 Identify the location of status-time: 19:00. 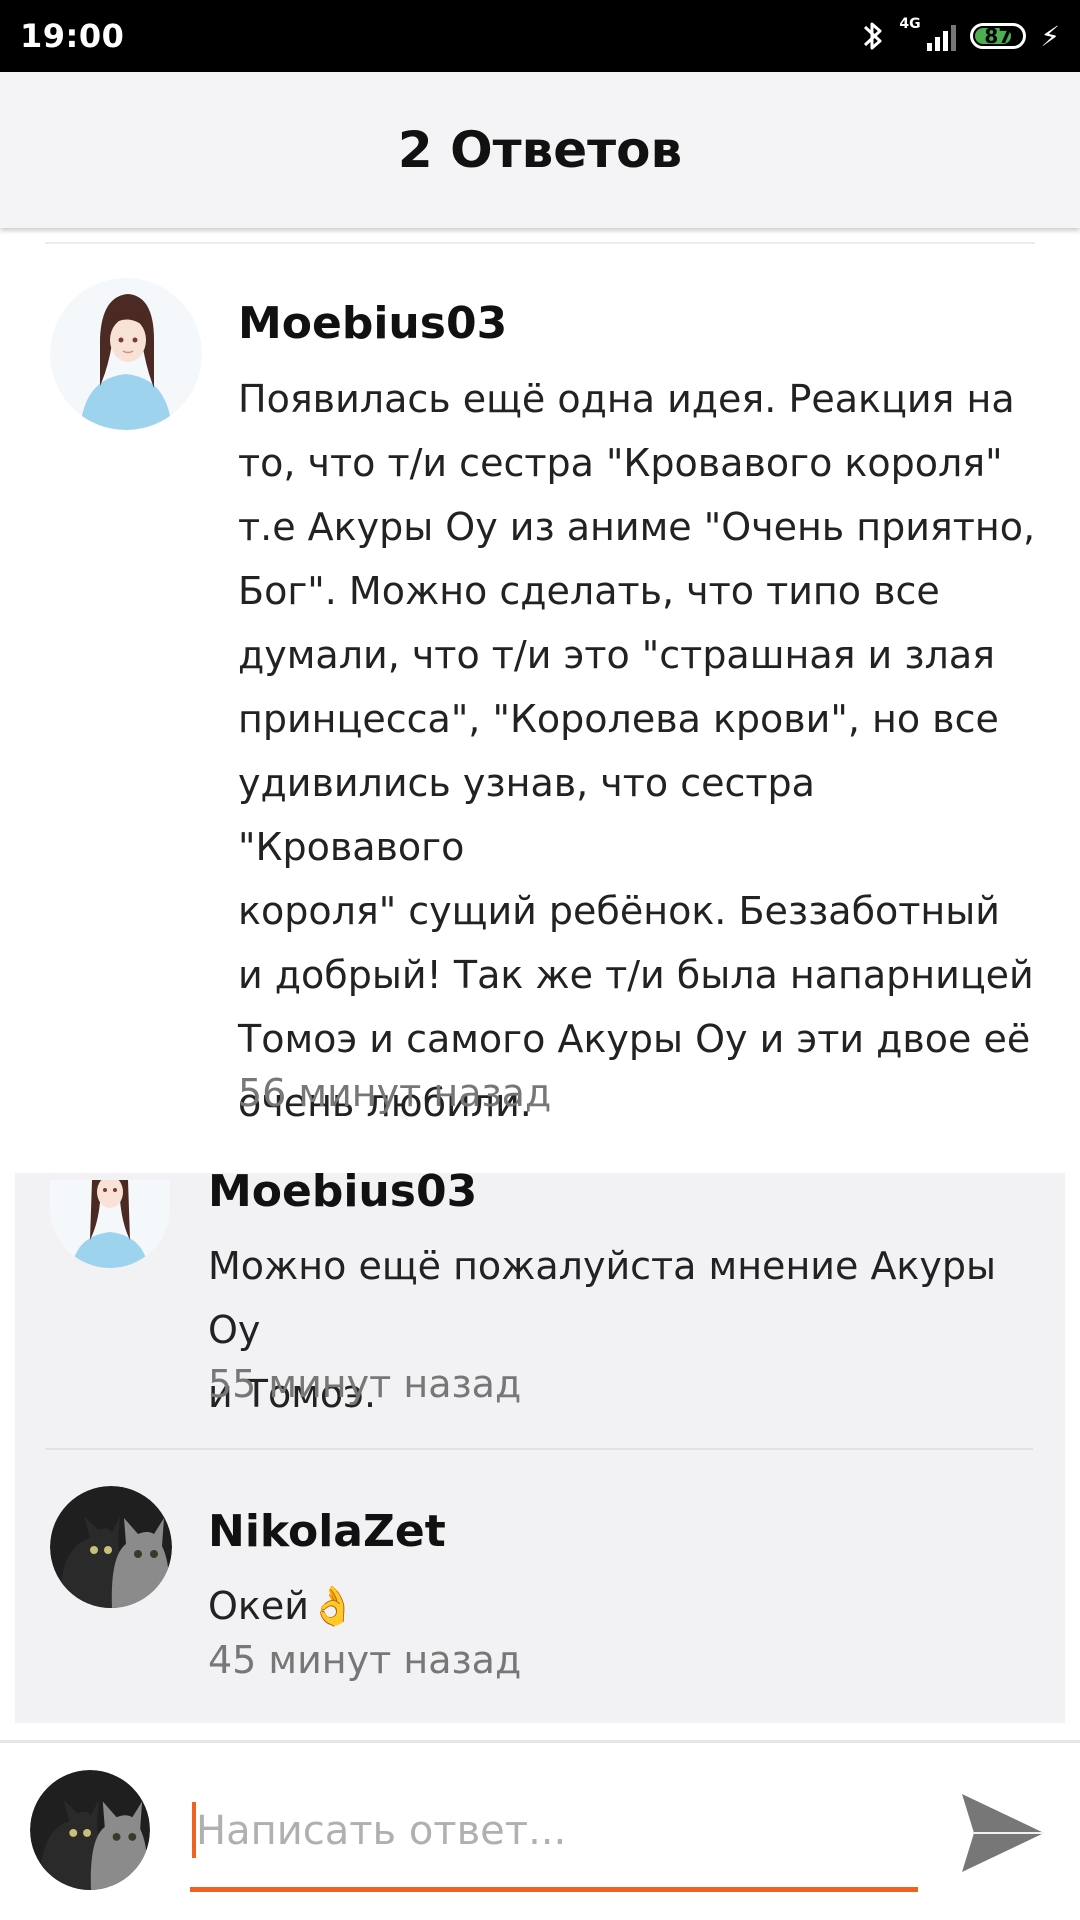
(72, 36).